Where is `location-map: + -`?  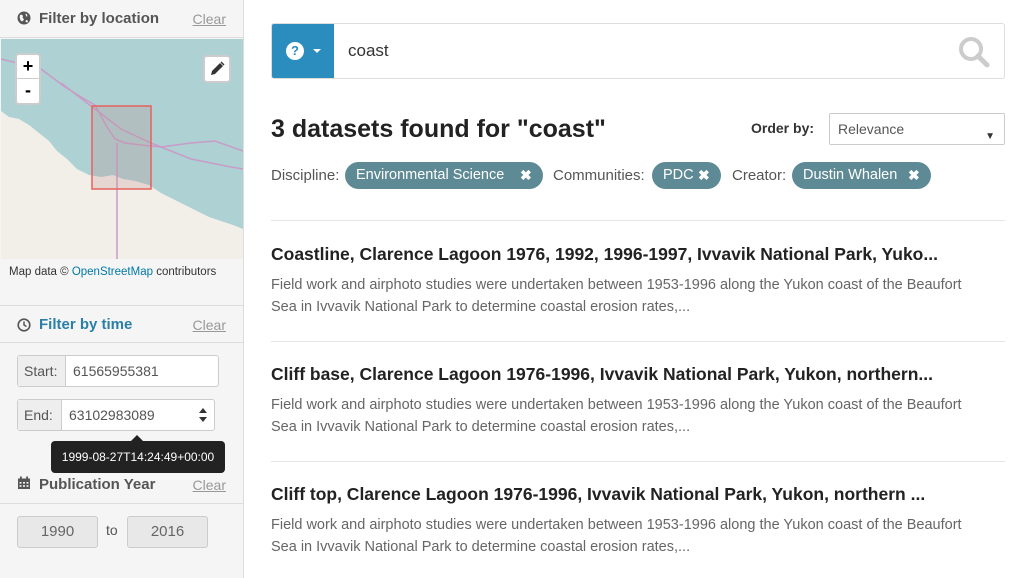 location-map: + - is located at coordinates (122, 149).